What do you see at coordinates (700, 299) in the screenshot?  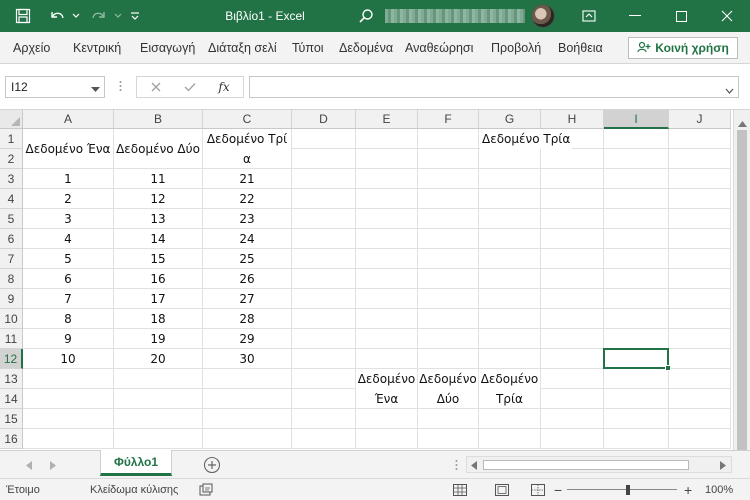 I see `cell-j9` at bounding box center [700, 299].